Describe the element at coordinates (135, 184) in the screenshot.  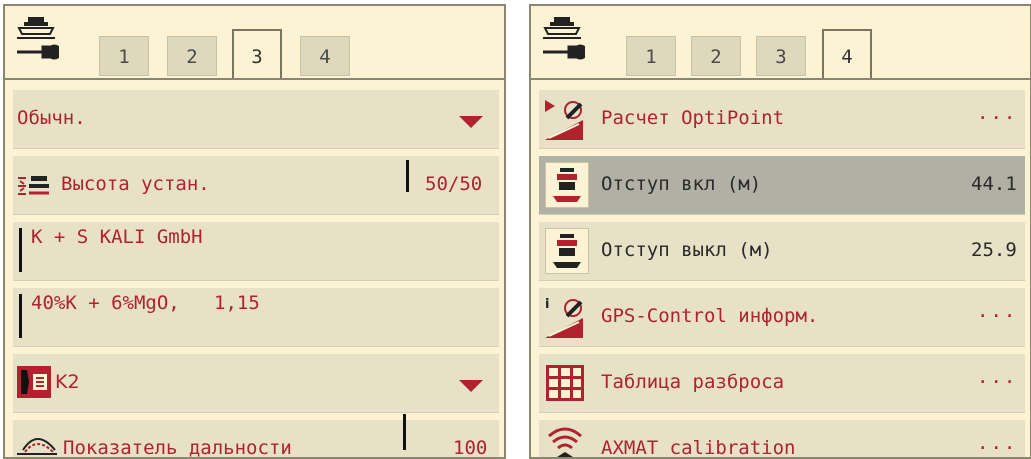
I see `height-label: Высота устан.` at that location.